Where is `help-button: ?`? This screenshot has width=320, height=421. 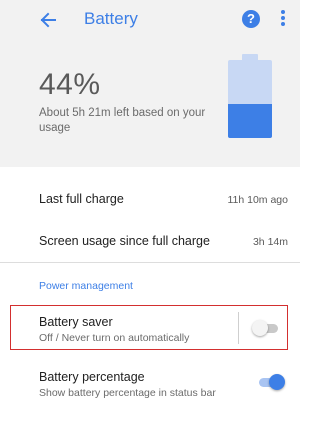
help-button: ? is located at coordinates (251, 19).